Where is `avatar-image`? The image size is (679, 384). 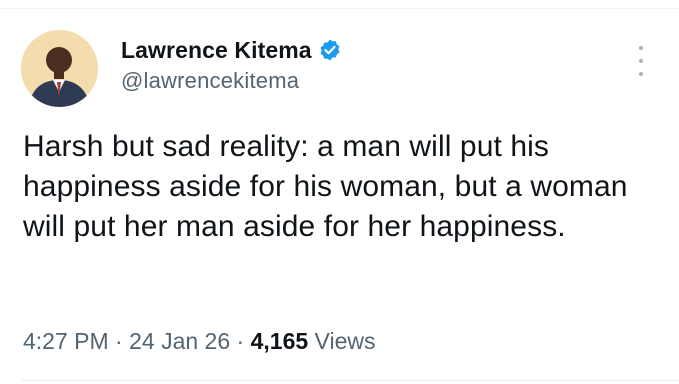
avatar-image is located at coordinates (59, 68).